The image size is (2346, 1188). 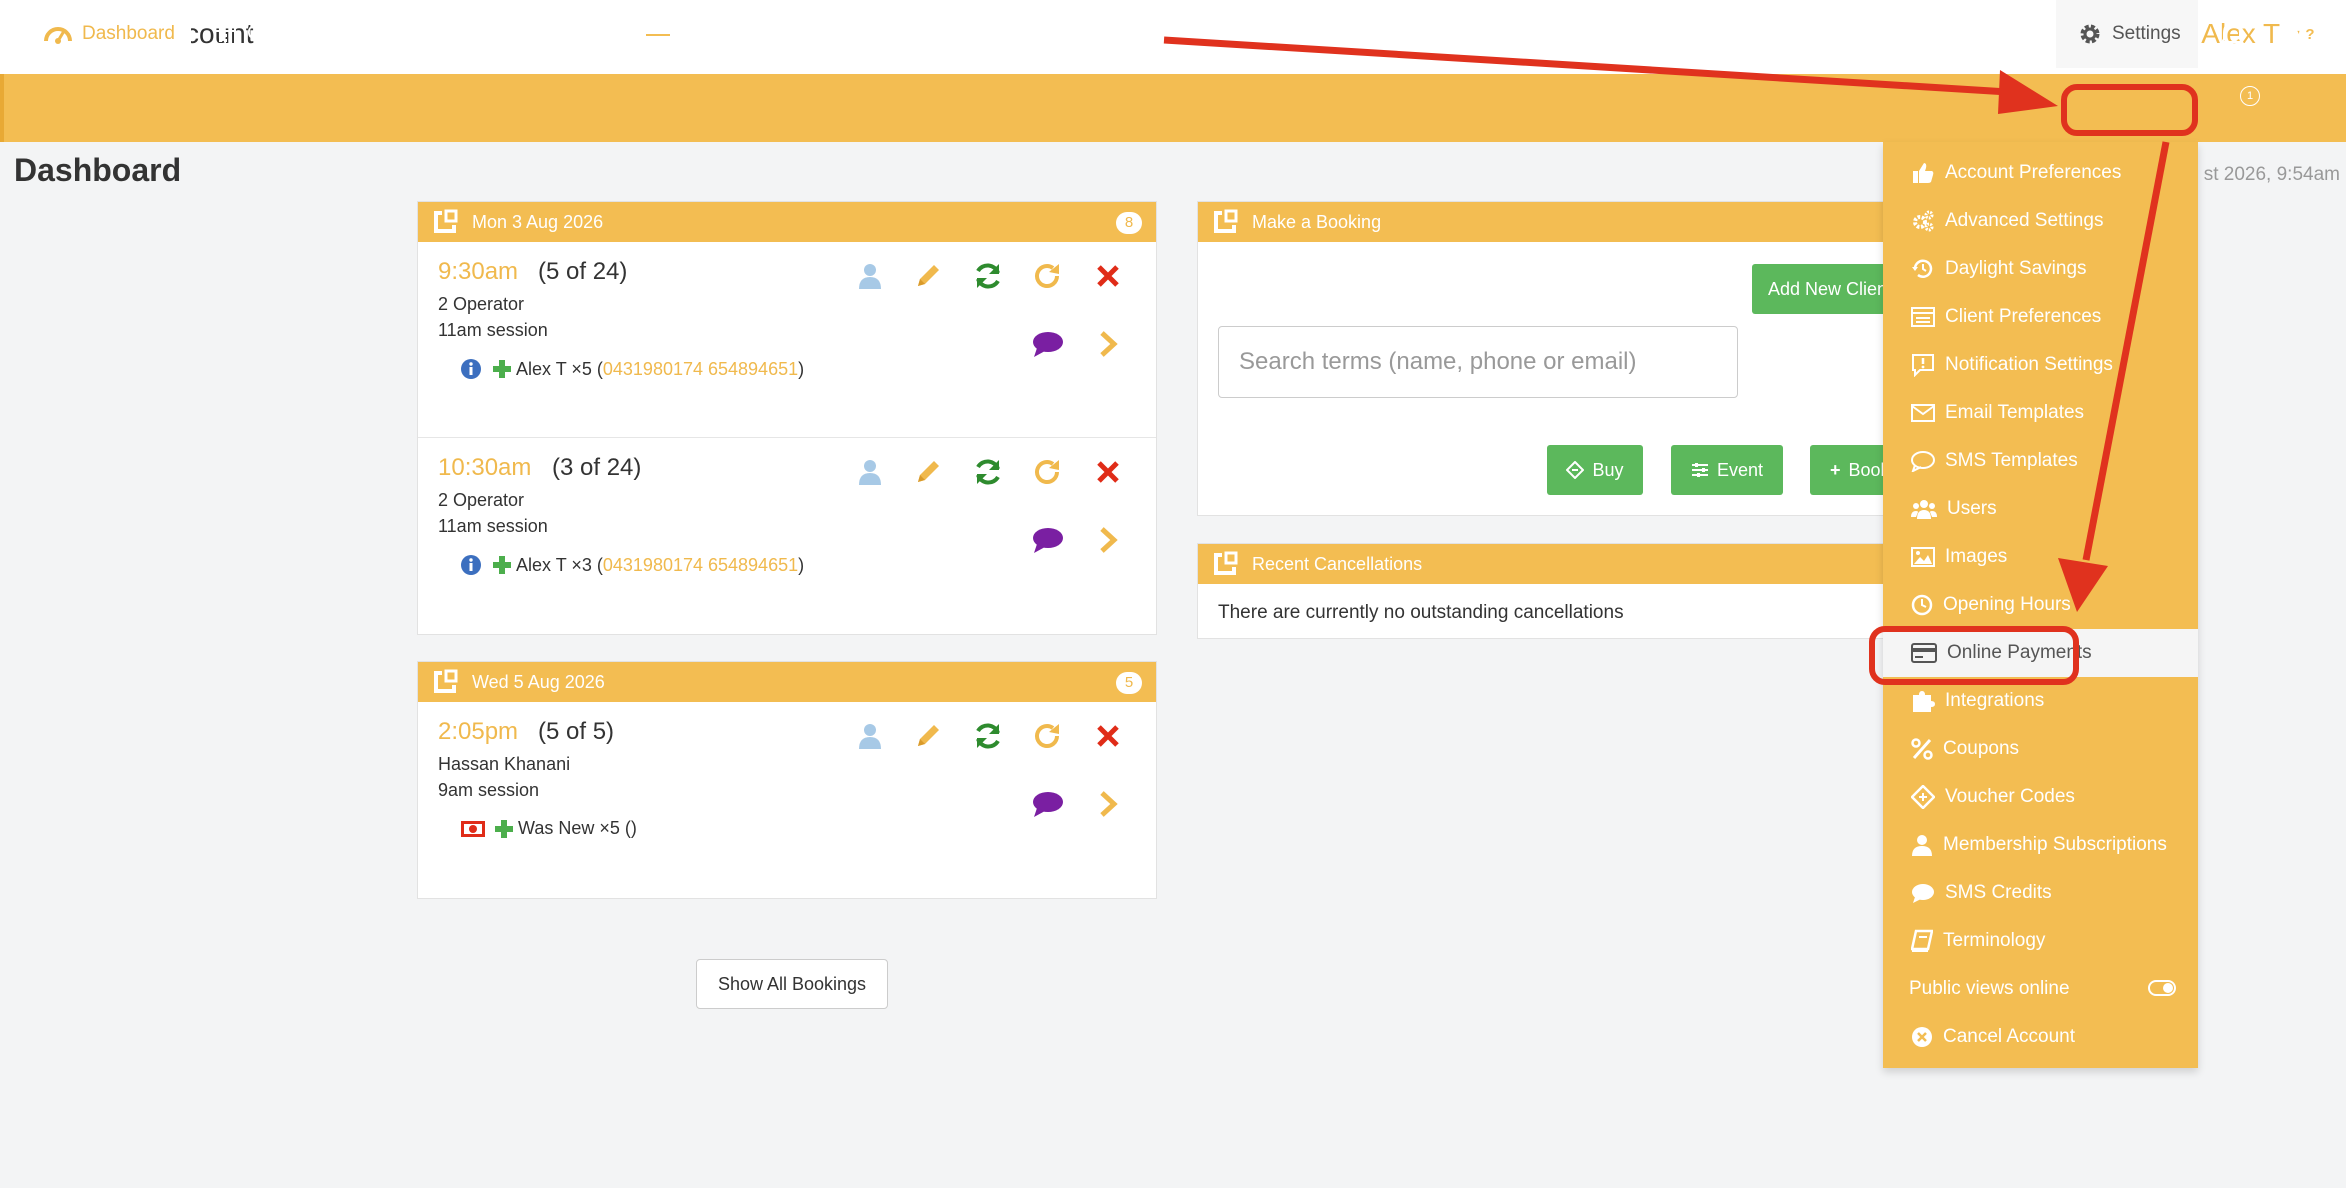 I want to click on menu-sms-credits: SMS Credits, so click(x=2040, y=893).